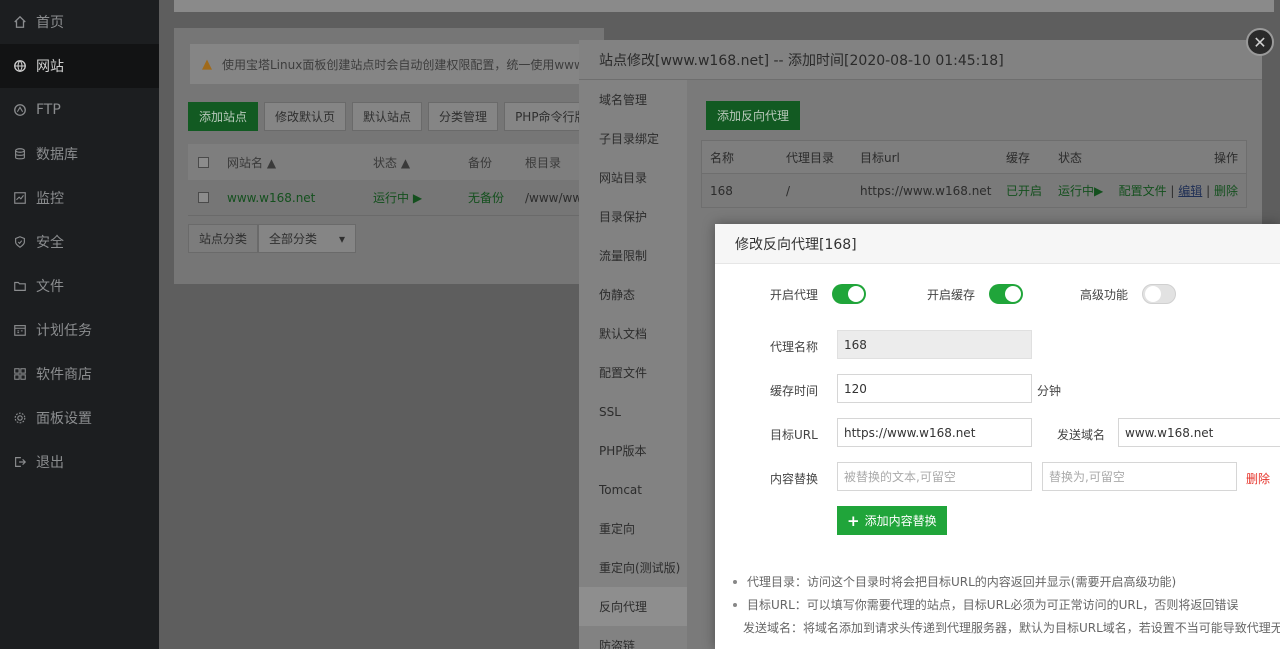  What do you see at coordinates (496, 197) in the screenshot?
I see `site-backup: 无备份` at bounding box center [496, 197].